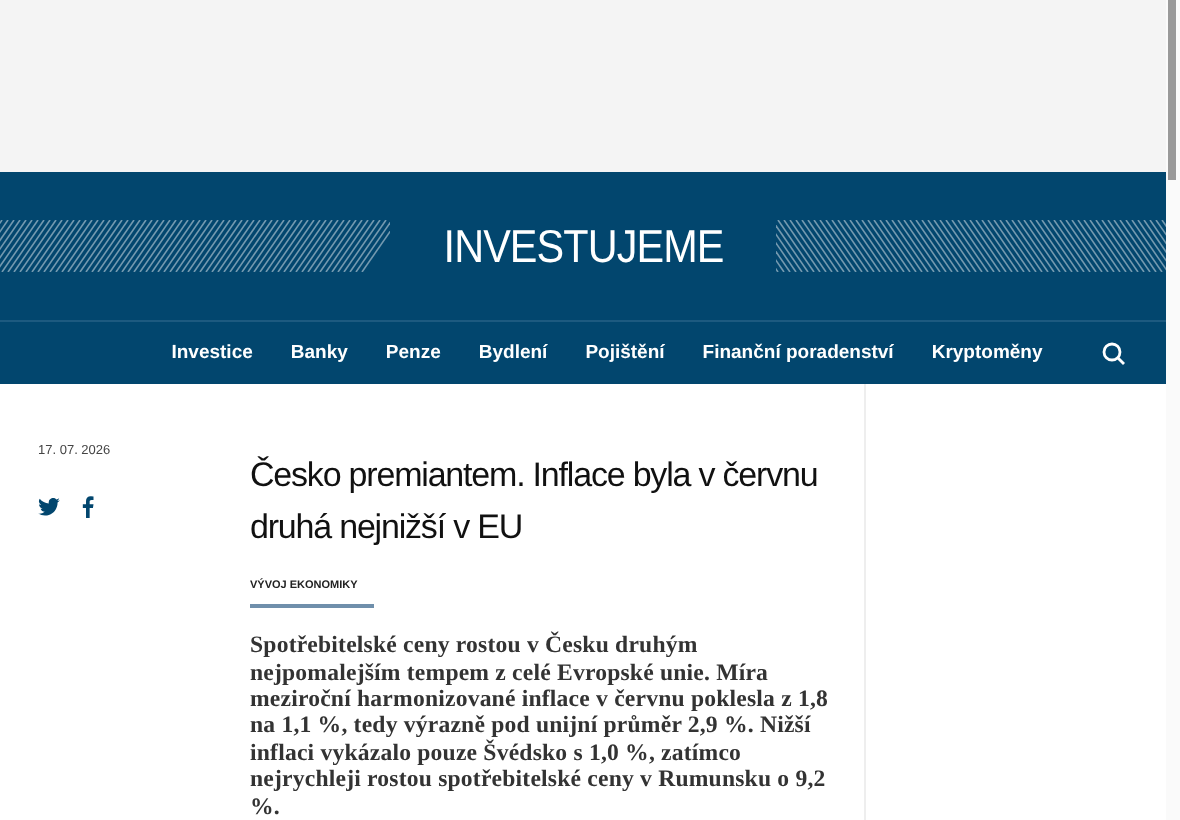 The width and height of the screenshot is (1180, 820). I want to click on nav-link: Kryptoměny, so click(987, 353).